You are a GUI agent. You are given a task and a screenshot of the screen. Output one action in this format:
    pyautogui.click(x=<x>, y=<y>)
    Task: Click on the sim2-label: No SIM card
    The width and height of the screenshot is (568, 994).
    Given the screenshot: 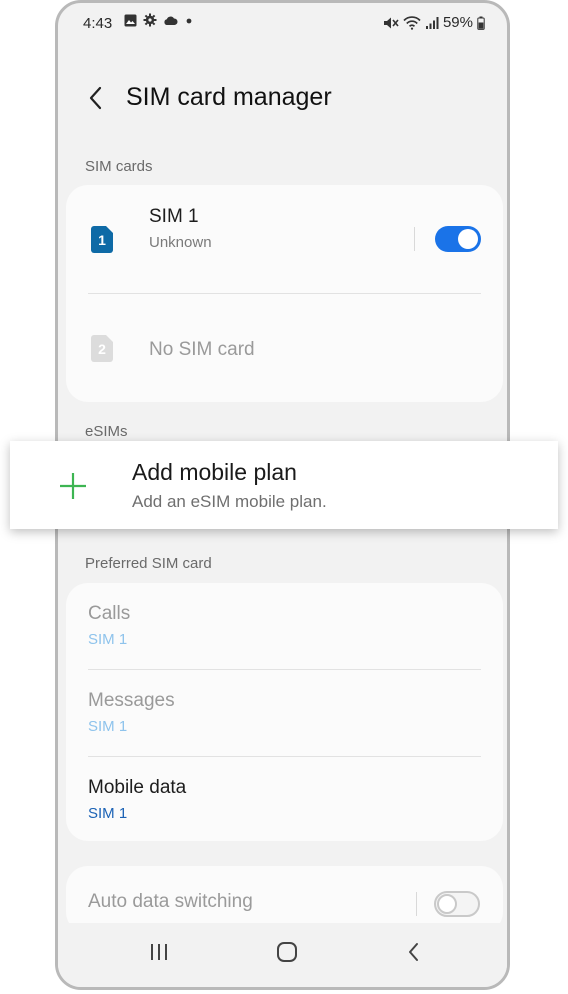 What is the action you would take?
    pyautogui.click(x=202, y=349)
    